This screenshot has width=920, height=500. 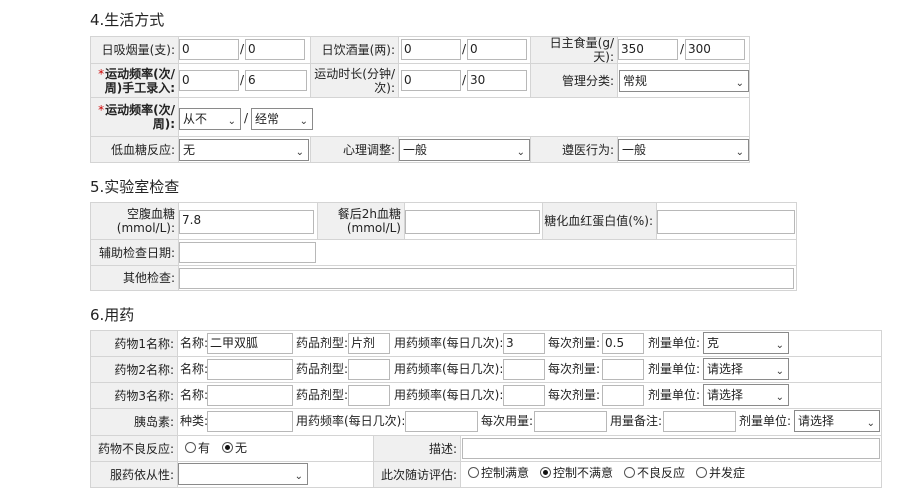 What do you see at coordinates (648, 49) in the screenshot?
I see `staple-current-input: 350` at bounding box center [648, 49].